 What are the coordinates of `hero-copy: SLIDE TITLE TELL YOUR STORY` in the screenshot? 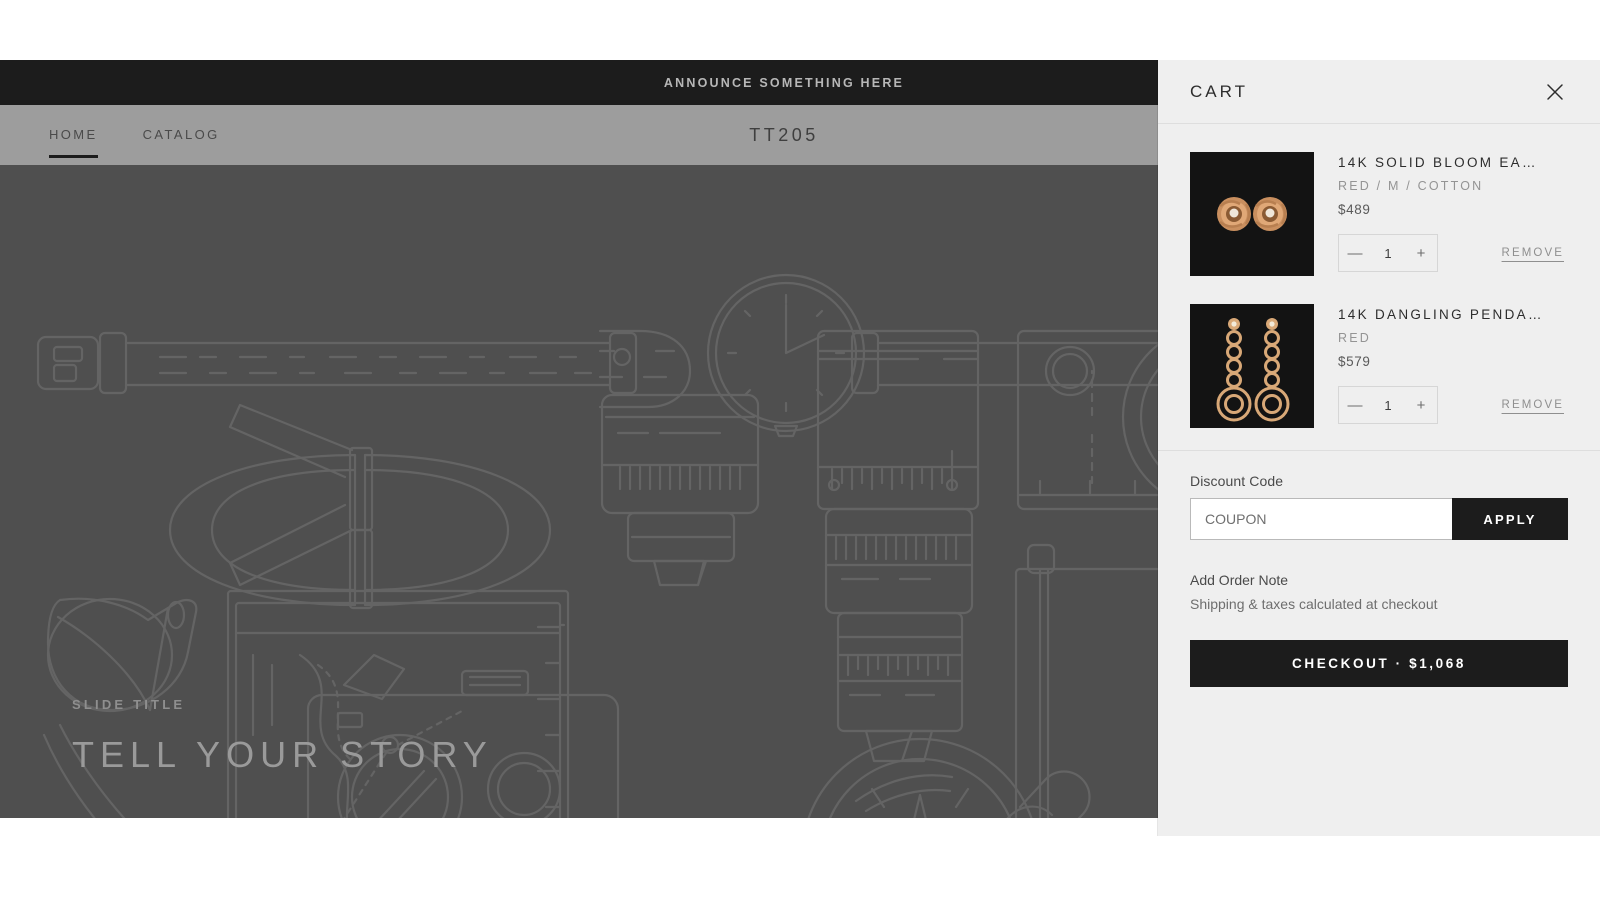 It's located at (282, 736).